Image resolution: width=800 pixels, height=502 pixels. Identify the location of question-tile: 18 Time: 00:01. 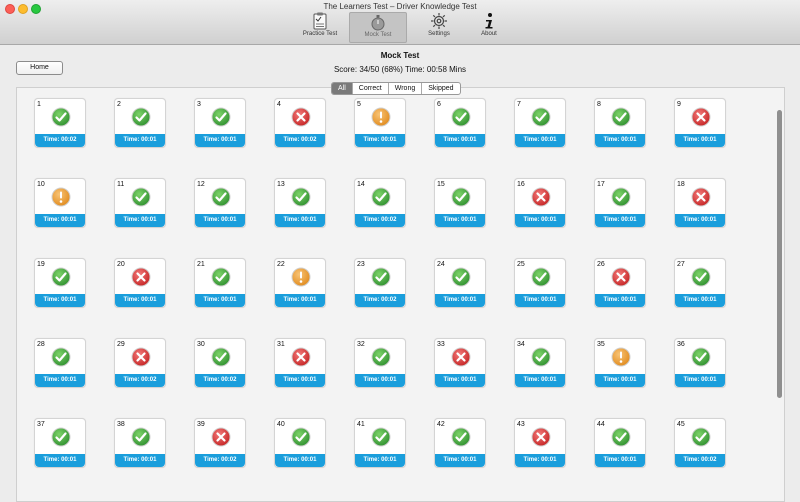
(700, 203).